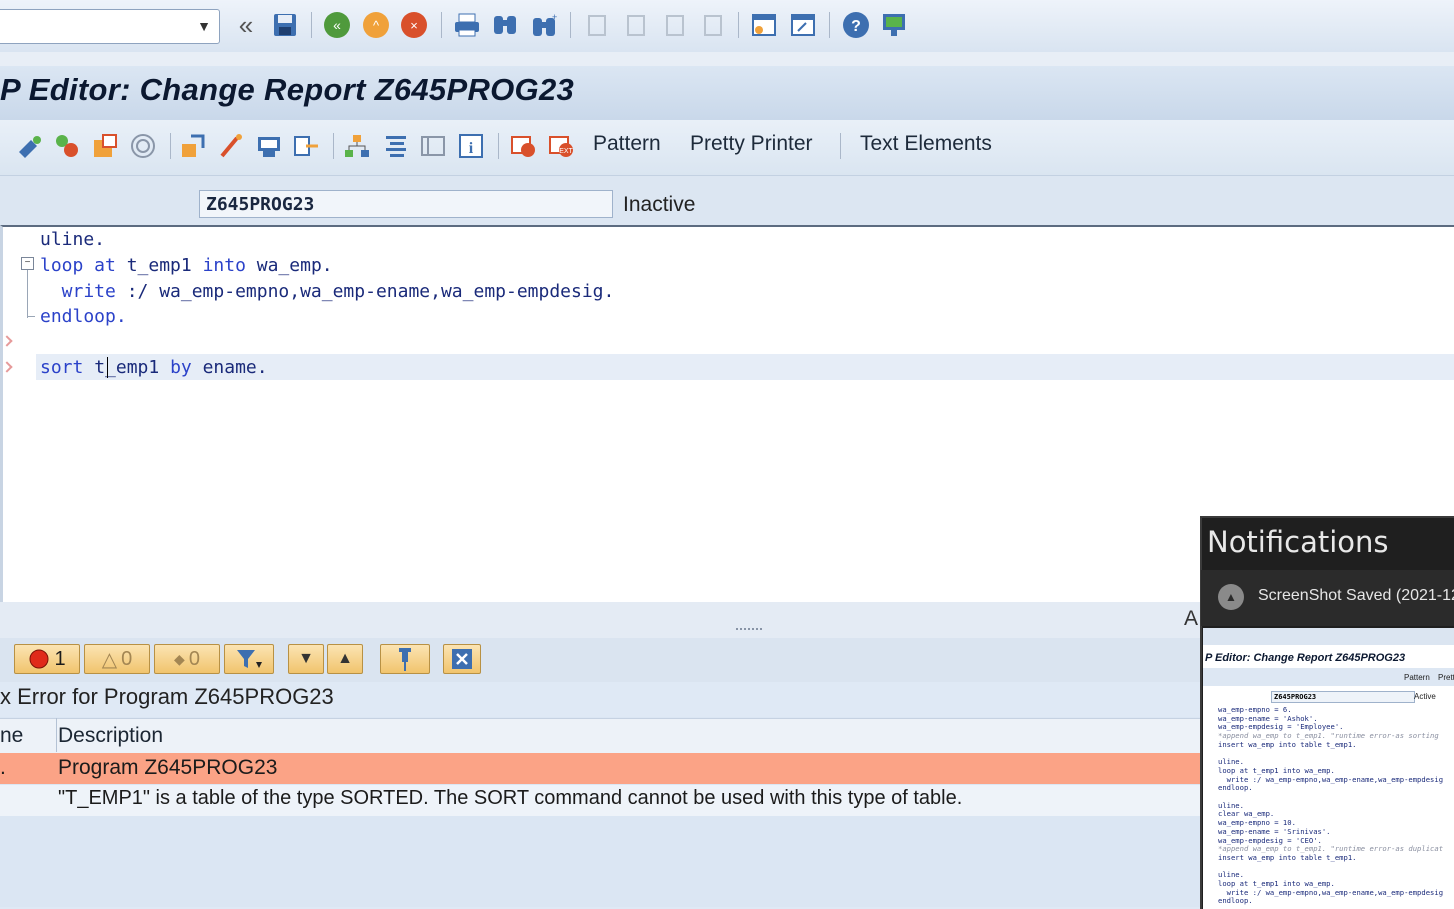  What do you see at coordinates (193, 146) in the screenshot?
I see `test-icon` at bounding box center [193, 146].